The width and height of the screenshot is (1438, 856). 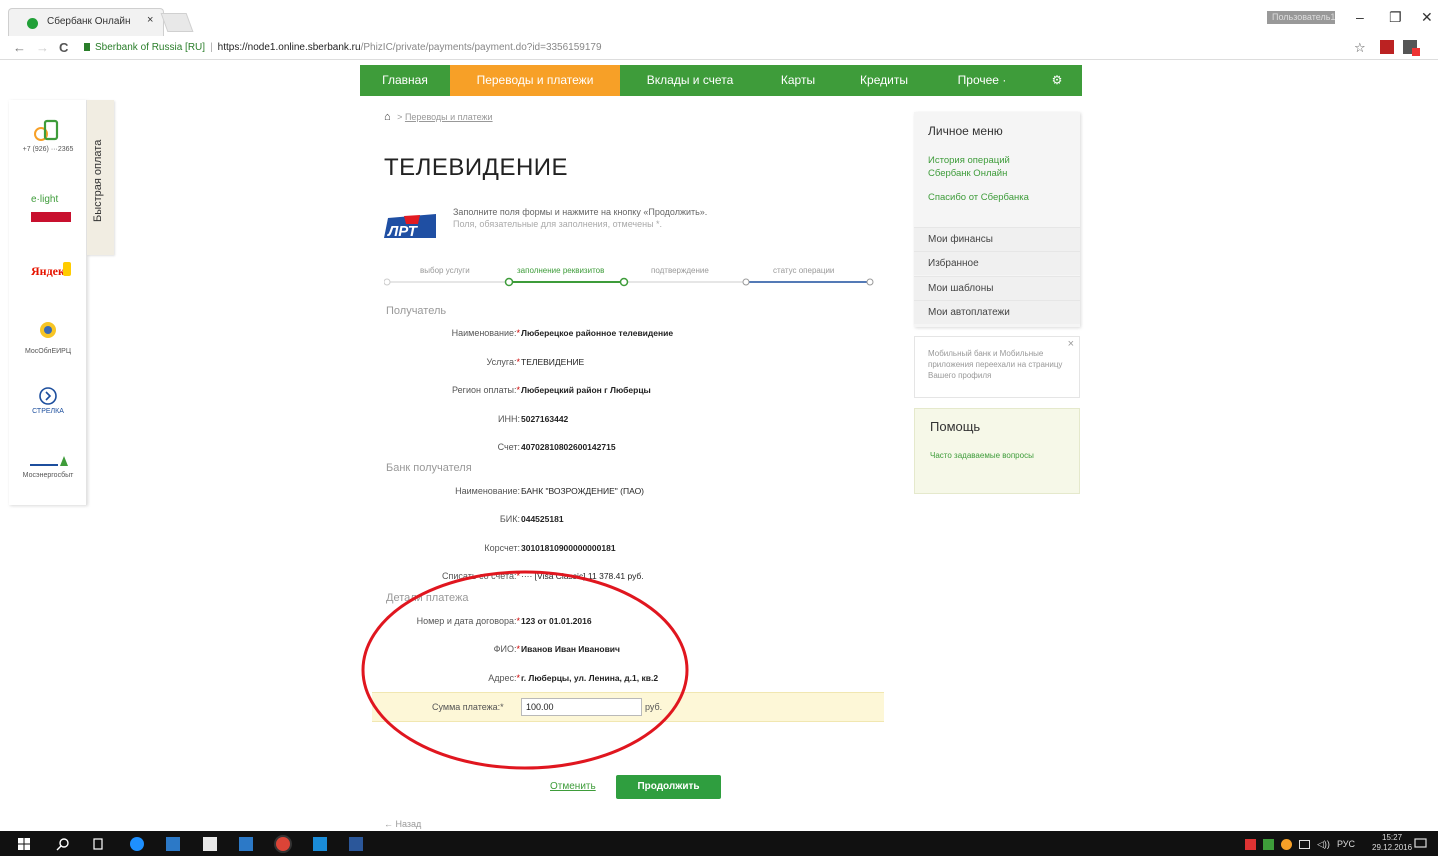 What do you see at coordinates (32, 23) in the screenshot?
I see `sberbank-favicon-icon` at bounding box center [32, 23].